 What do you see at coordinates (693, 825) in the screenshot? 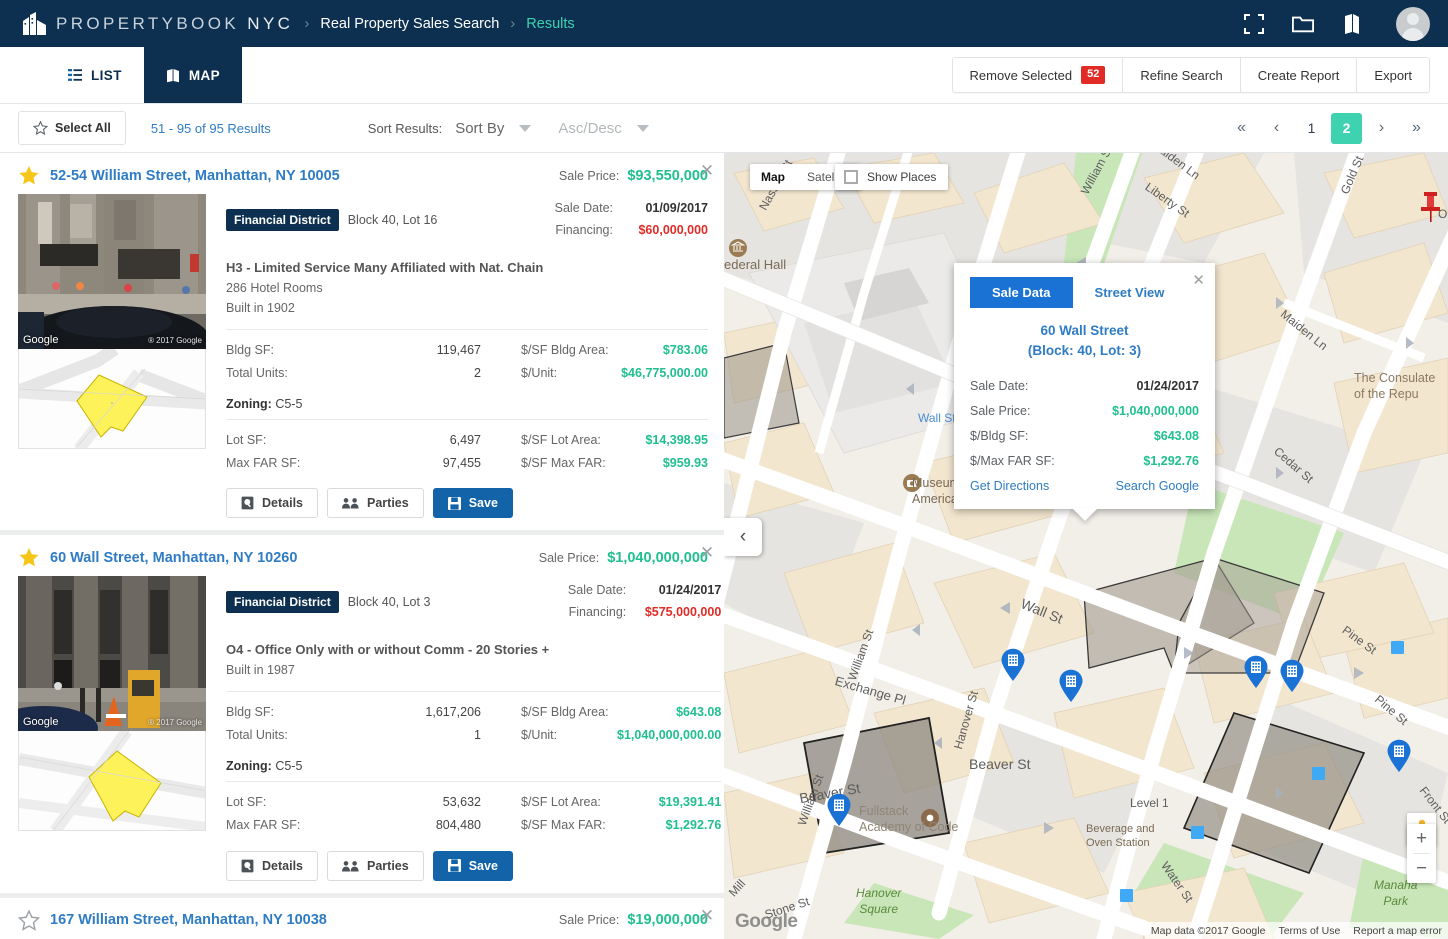
I see `psf-max-far-value: $1,292.76` at bounding box center [693, 825].